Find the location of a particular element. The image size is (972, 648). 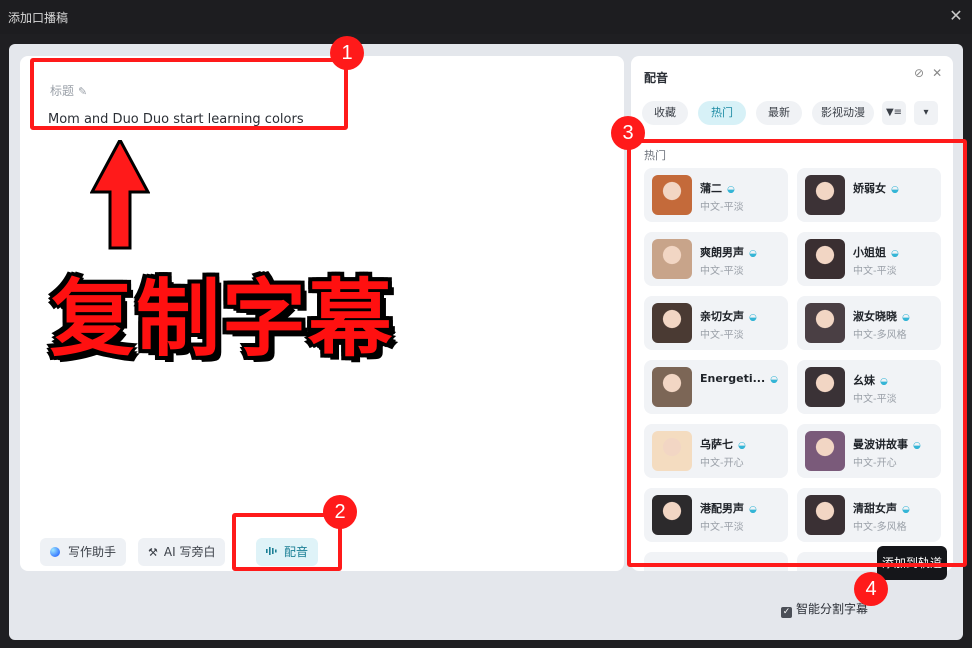

window-title: 添加口播稿 is located at coordinates (38, 18).